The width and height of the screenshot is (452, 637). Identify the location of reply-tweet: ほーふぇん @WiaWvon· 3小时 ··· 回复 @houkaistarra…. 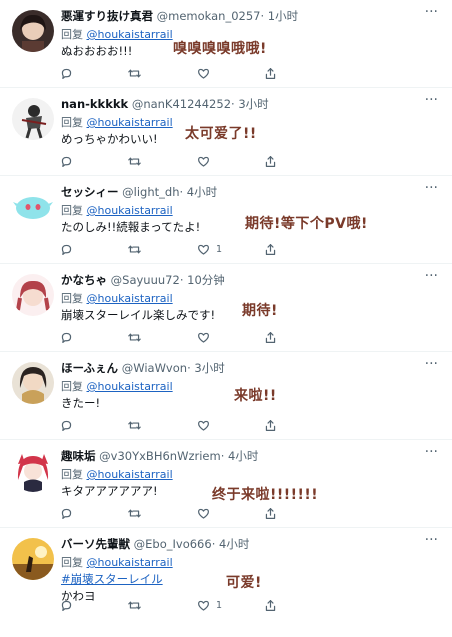
(226, 396).